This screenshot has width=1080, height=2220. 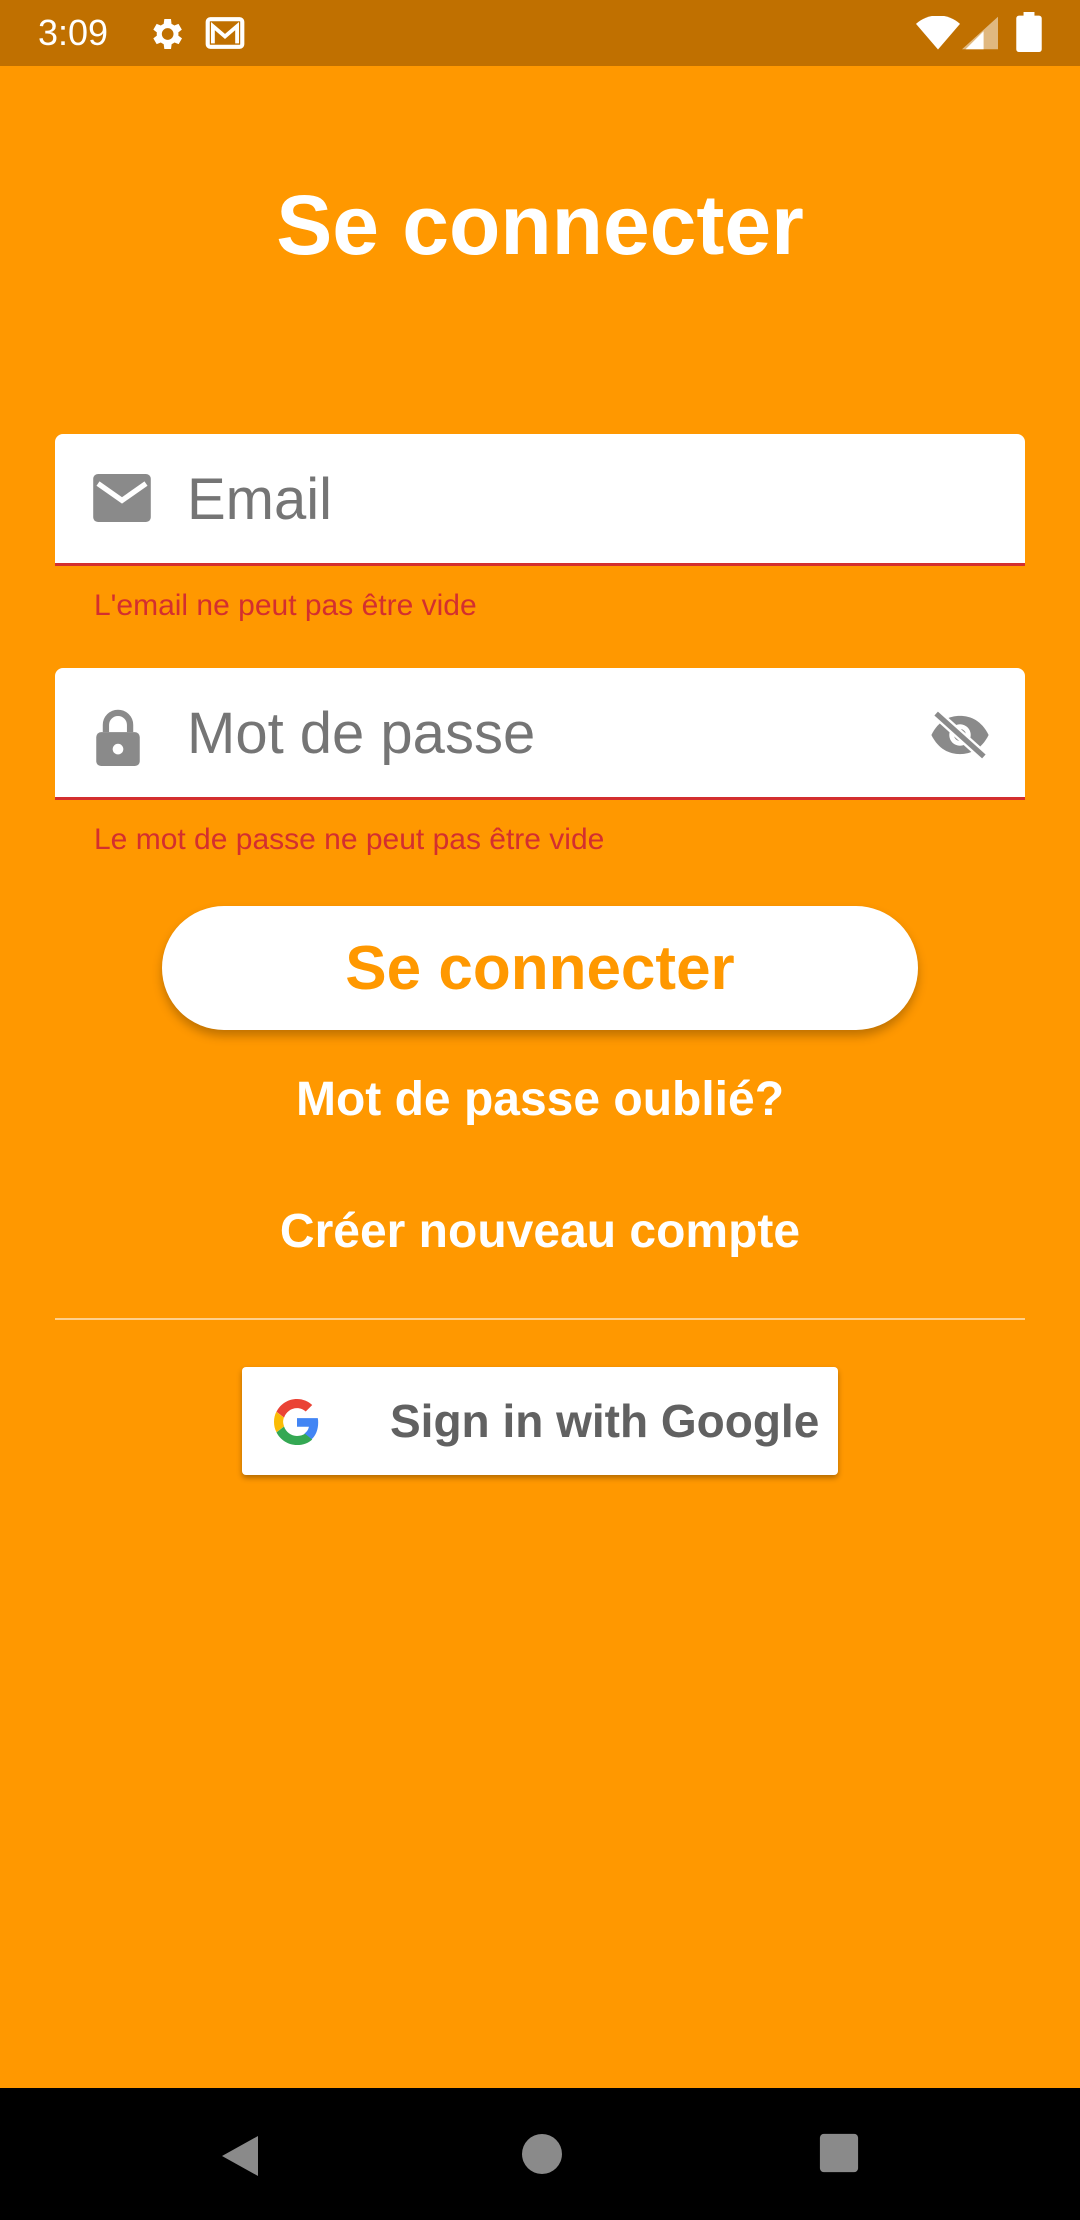 I want to click on password-field, so click(x=540, y=734).